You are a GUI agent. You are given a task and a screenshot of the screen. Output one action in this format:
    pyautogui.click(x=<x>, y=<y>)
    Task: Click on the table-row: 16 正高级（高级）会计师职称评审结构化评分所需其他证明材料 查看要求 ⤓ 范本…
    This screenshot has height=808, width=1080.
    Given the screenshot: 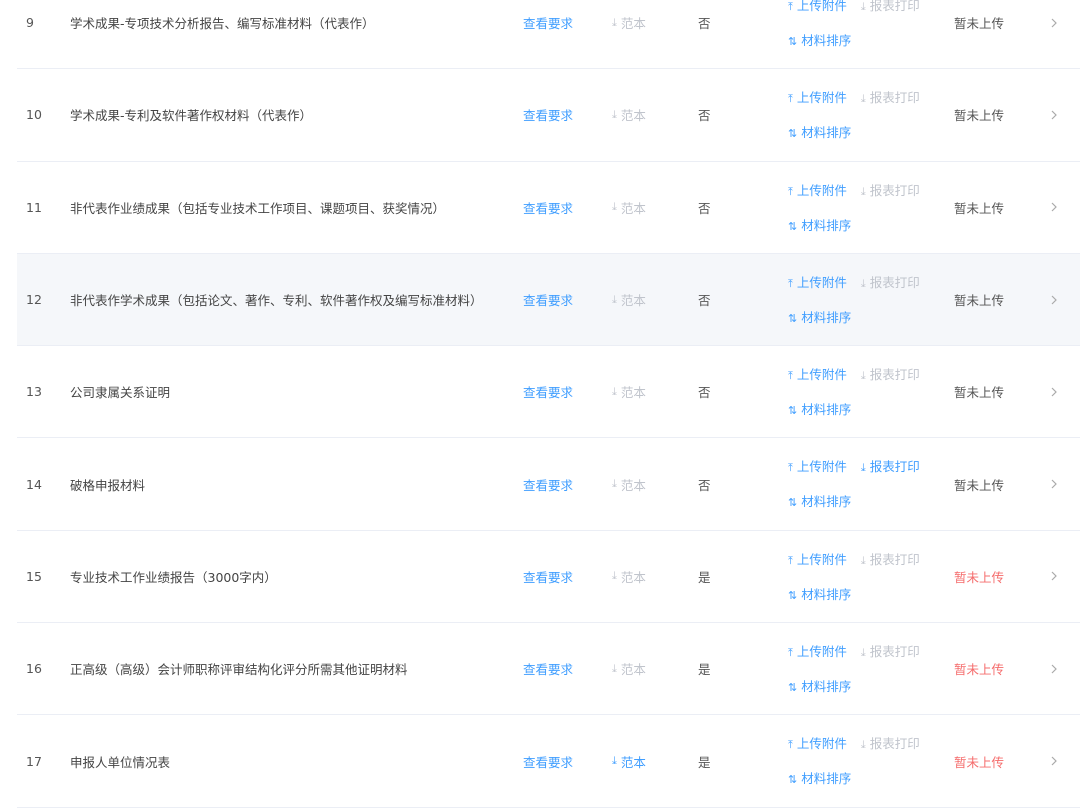 What is the action you would take?
    pyautogui.click(x=548, y=669)
    